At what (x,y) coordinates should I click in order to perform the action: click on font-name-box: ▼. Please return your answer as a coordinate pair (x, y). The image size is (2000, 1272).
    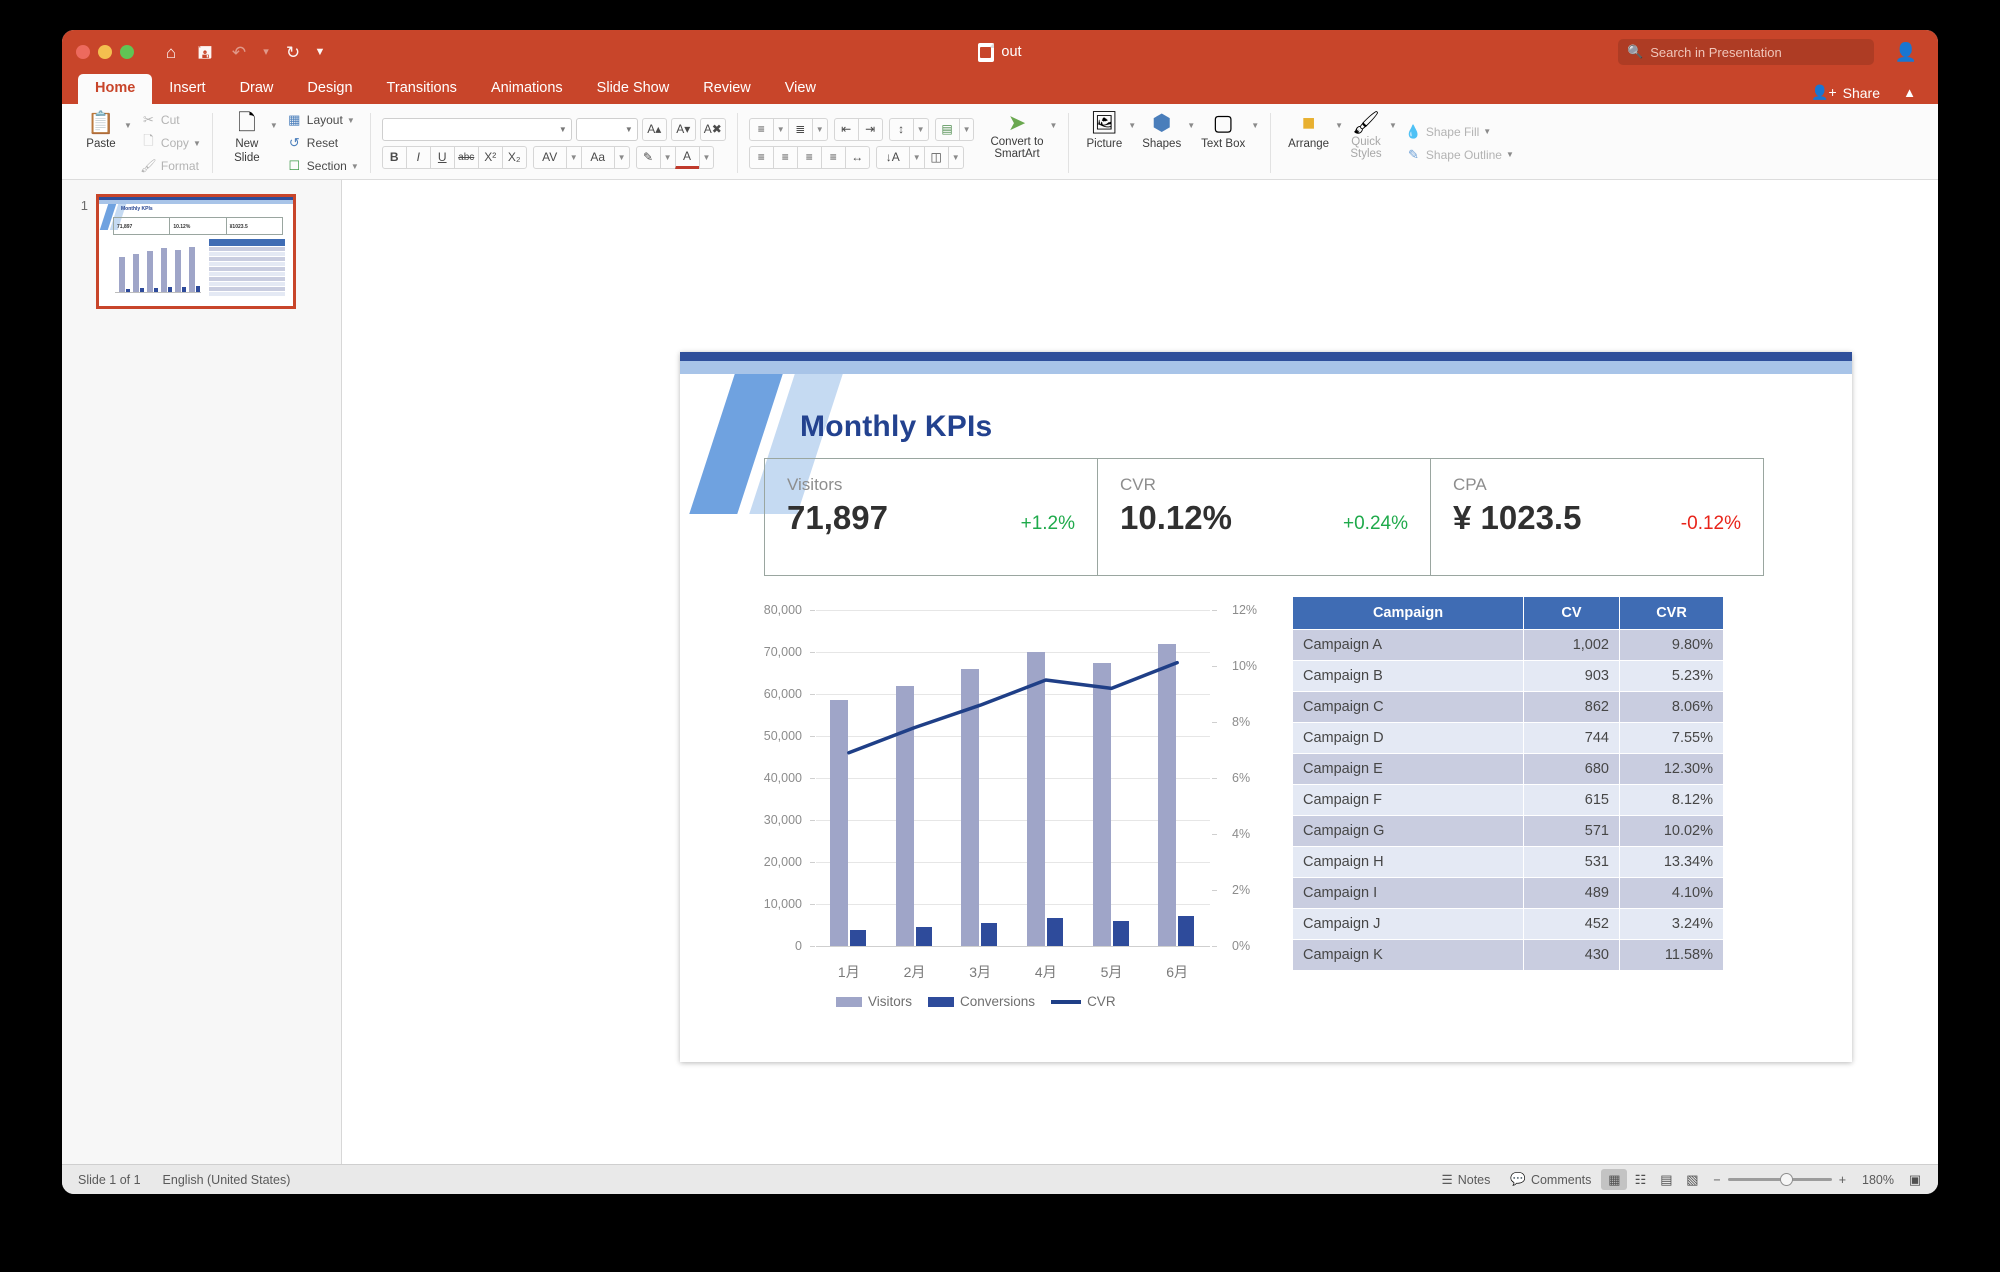
    Looking at the image, I should click on (476, 129).